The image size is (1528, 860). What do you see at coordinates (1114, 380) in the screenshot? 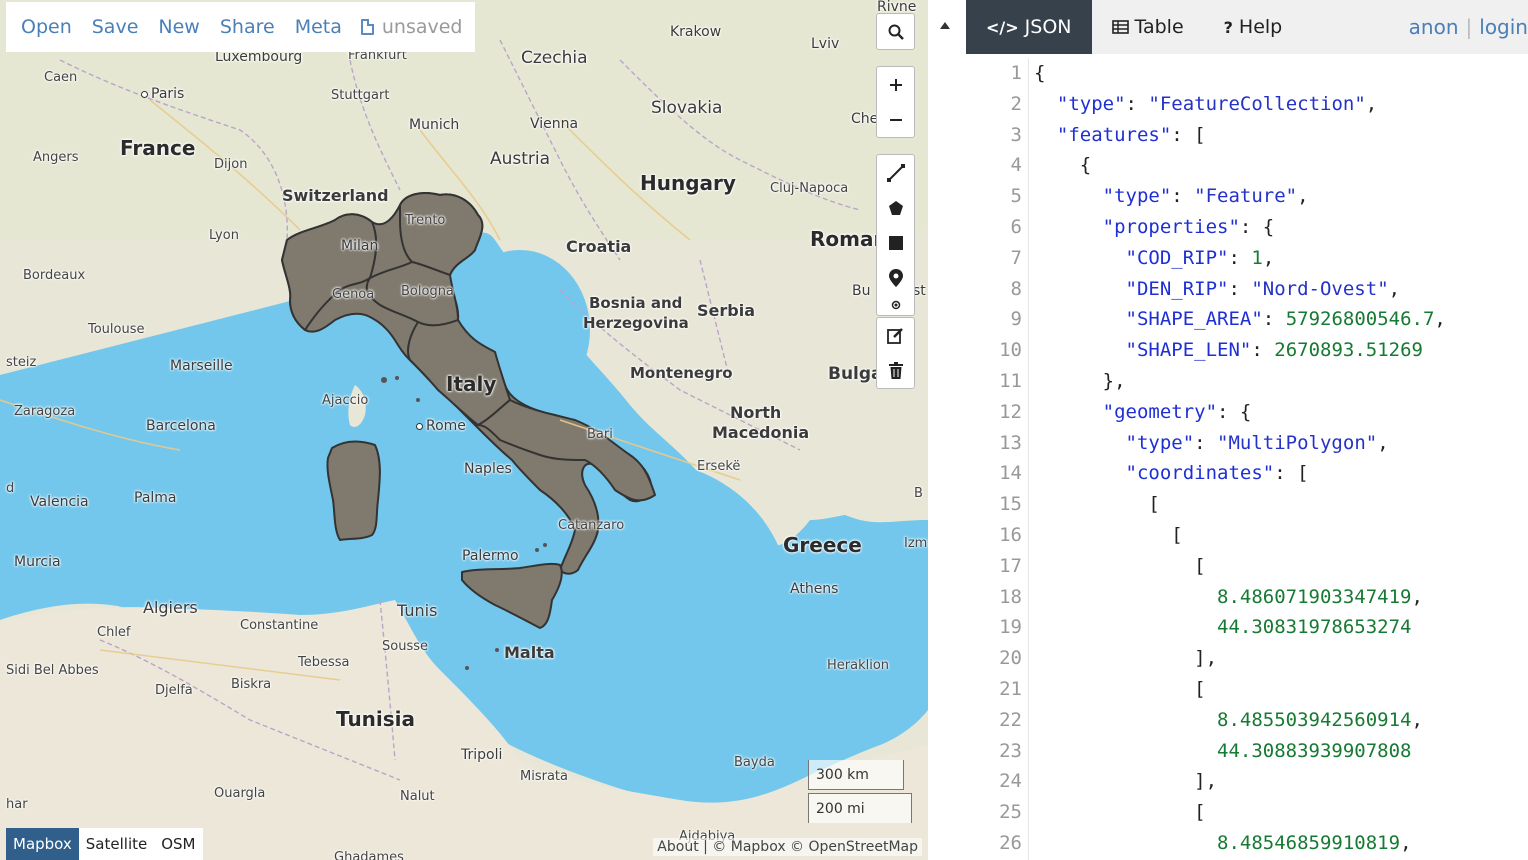
I see `code-line: },` at bounding box center [1114, 380].